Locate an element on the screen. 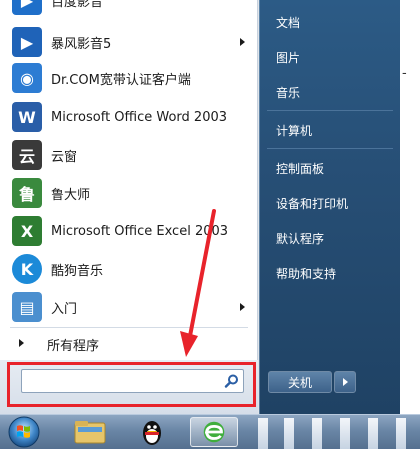 The height and width of the screenshot is (449, 420). word-icon: W is located at coordinates (27, 117).